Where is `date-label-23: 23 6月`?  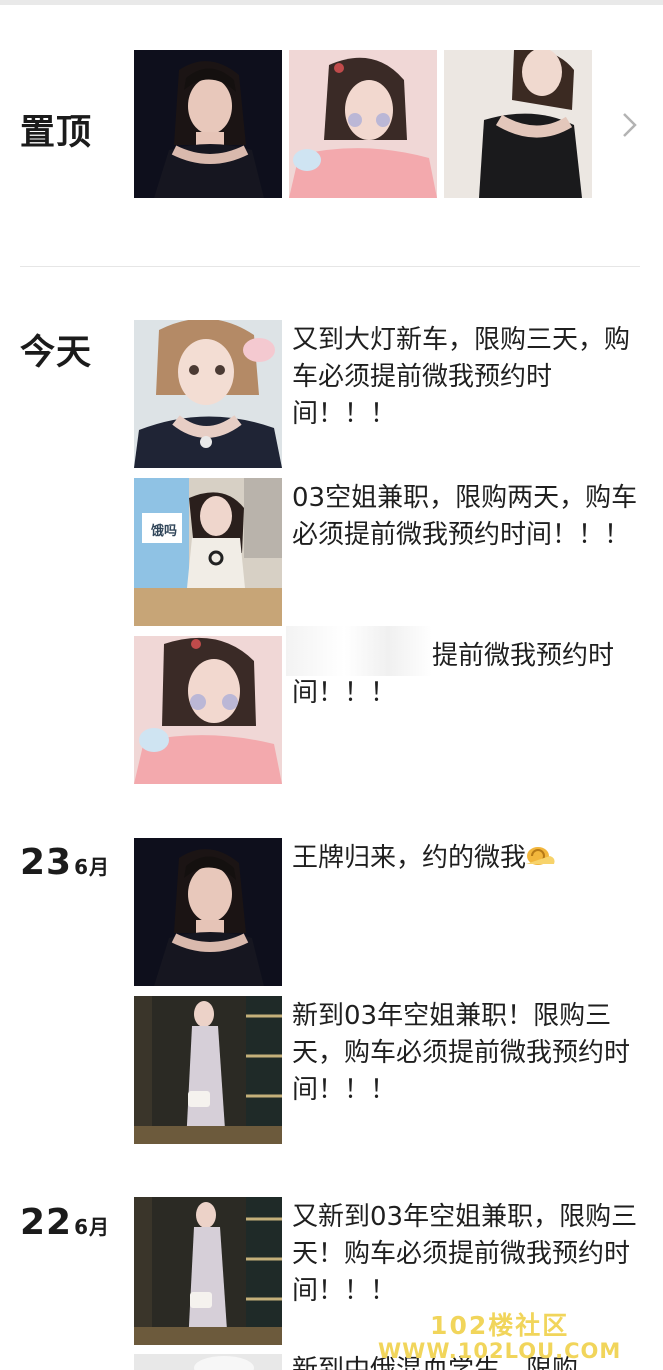
date-label-23: 23 6月 is located at coordinates (65, 862).